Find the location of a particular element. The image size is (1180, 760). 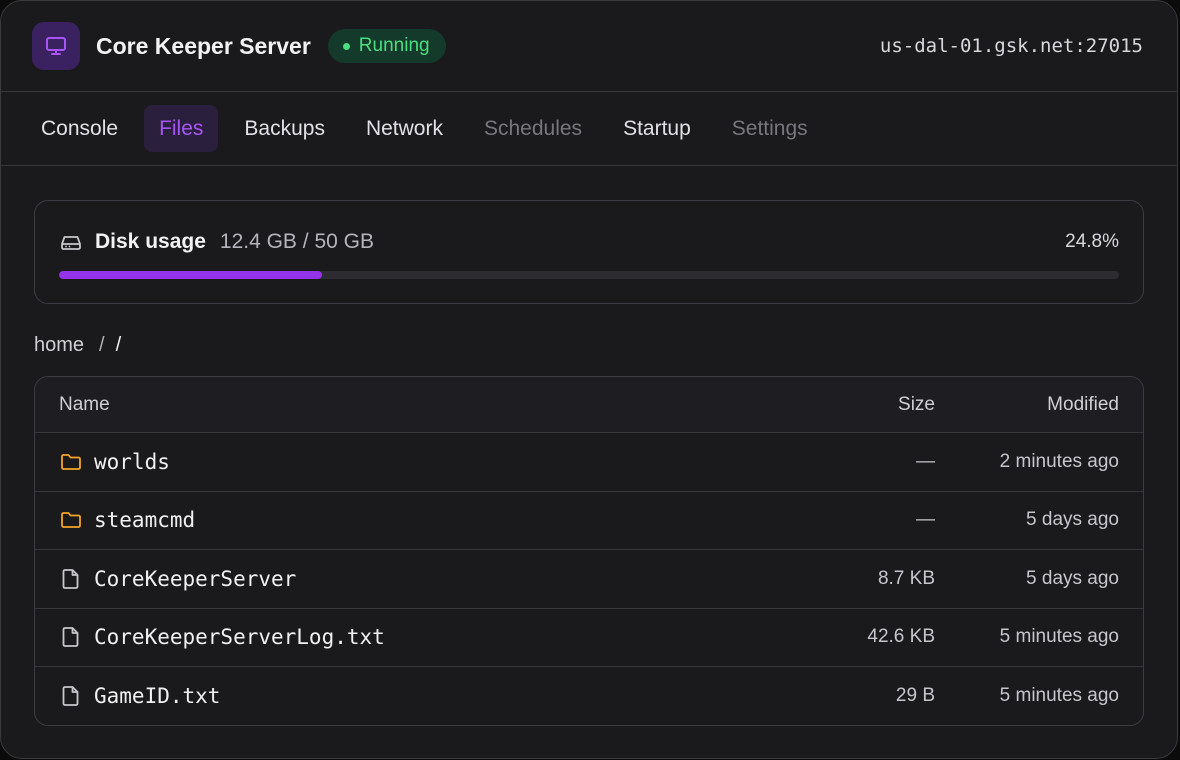

file-size: 29 B is located at coordinates (915, 696).